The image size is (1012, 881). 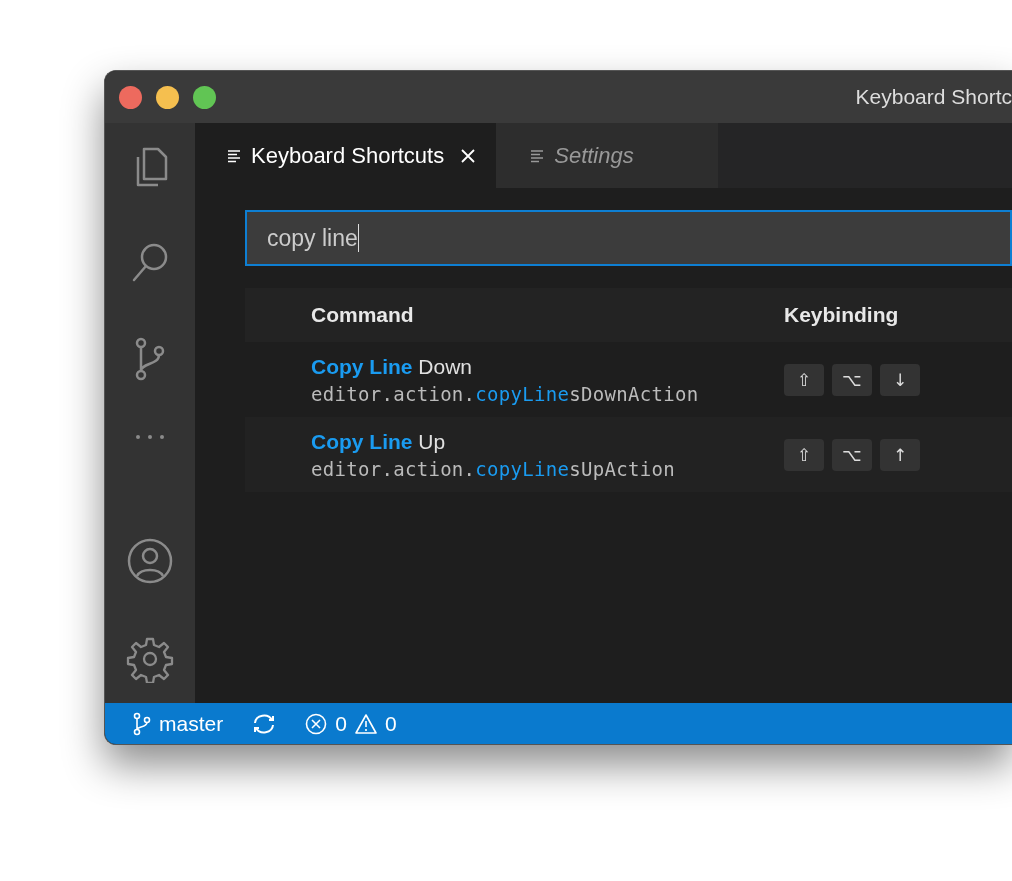 What do you see at coordinates (379, 441) in the screenshot?
I see `command-title: Copy Line Up` at bounding box center [379, 441].